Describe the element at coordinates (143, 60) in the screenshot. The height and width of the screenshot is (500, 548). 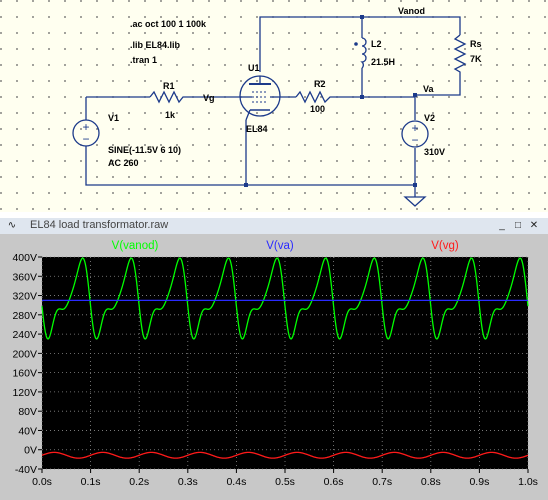
I see `directive-tran: .tran 1` at that location.